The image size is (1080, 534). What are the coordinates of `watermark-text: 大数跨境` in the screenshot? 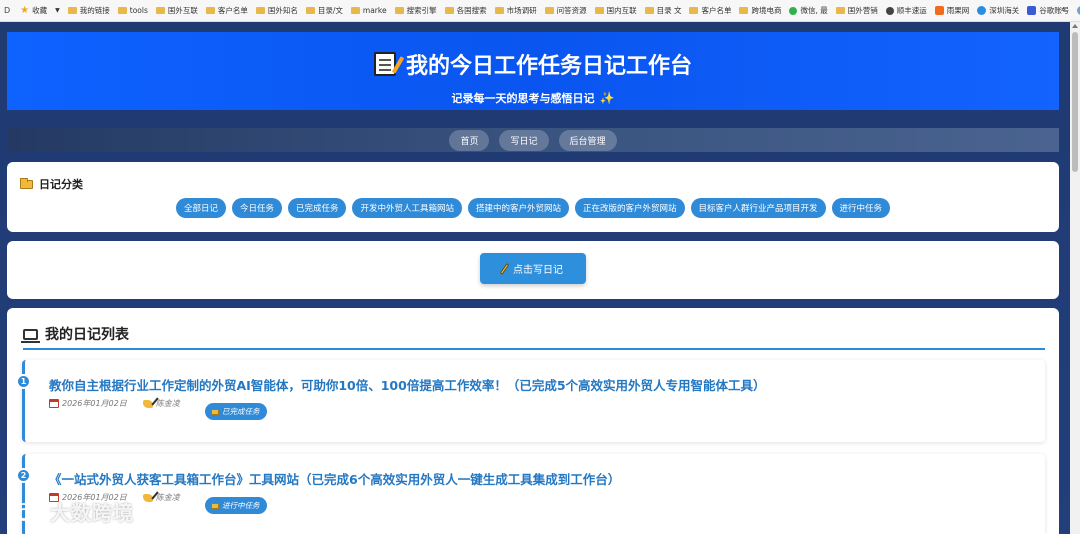 It's located at (92, 513).